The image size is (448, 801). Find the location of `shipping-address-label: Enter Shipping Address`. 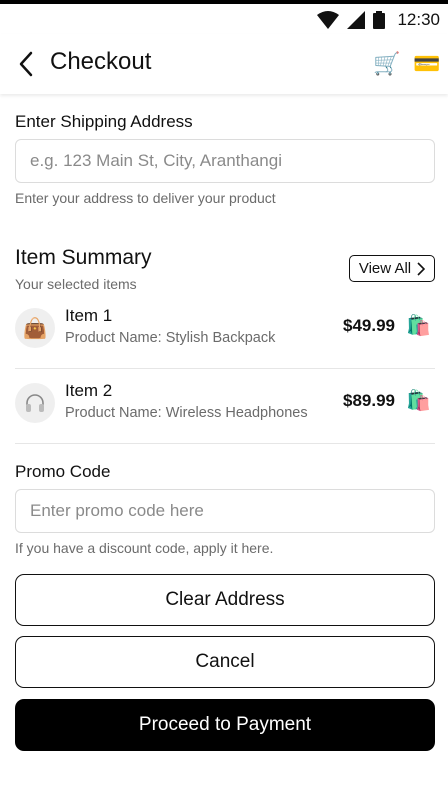

shipping-address-label: Enter Shipping Address is located at coordinates (104, 121).